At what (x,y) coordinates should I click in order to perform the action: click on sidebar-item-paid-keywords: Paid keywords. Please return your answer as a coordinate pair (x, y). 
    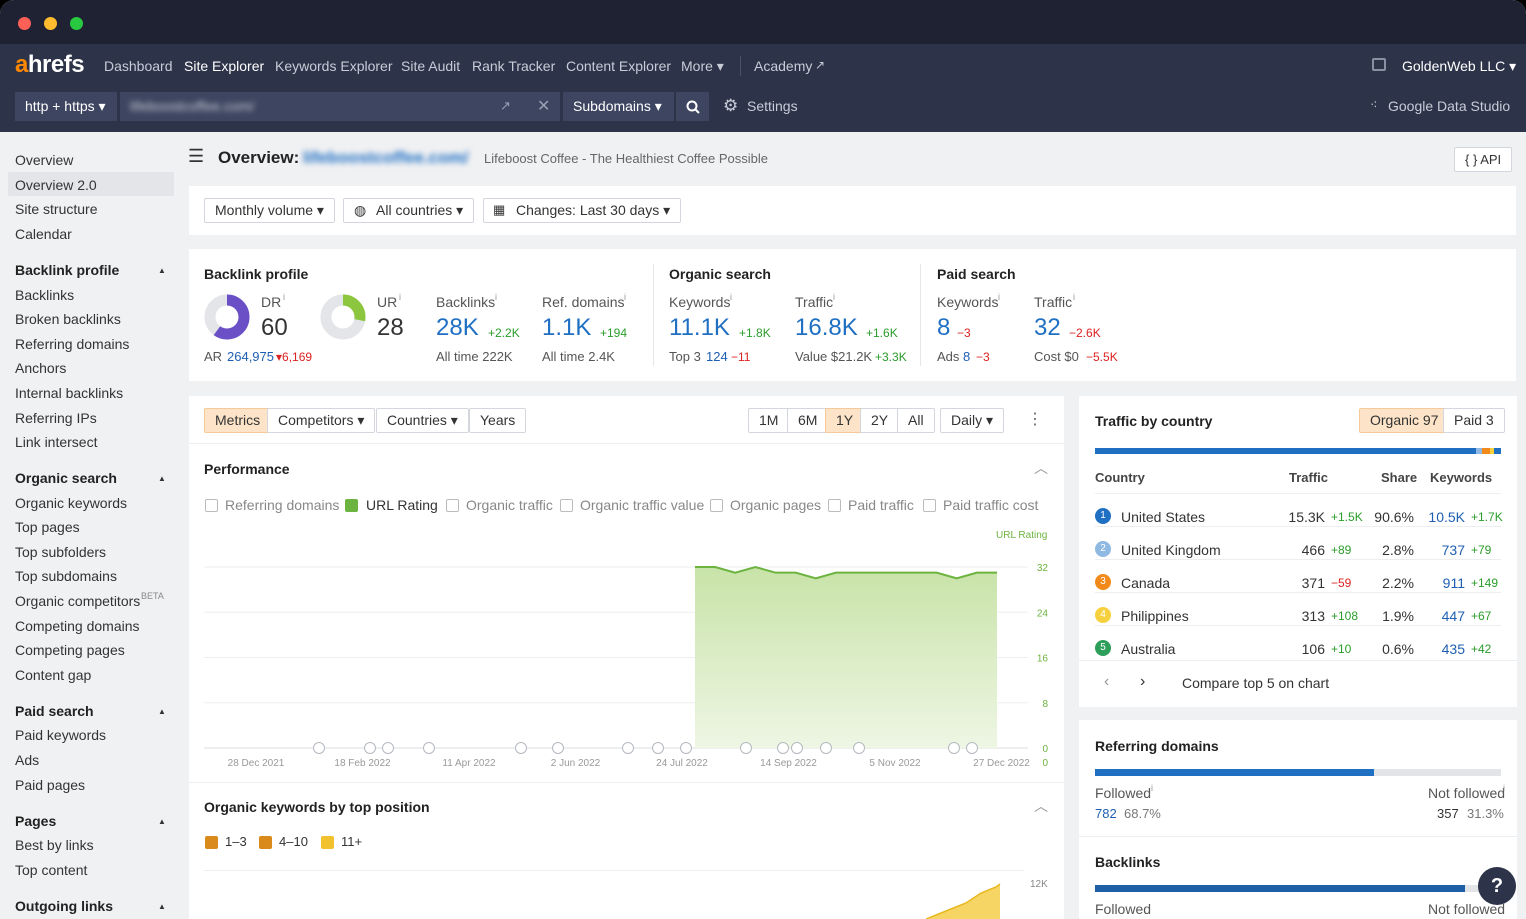
    Looking at the image, I should click on (60, 735).